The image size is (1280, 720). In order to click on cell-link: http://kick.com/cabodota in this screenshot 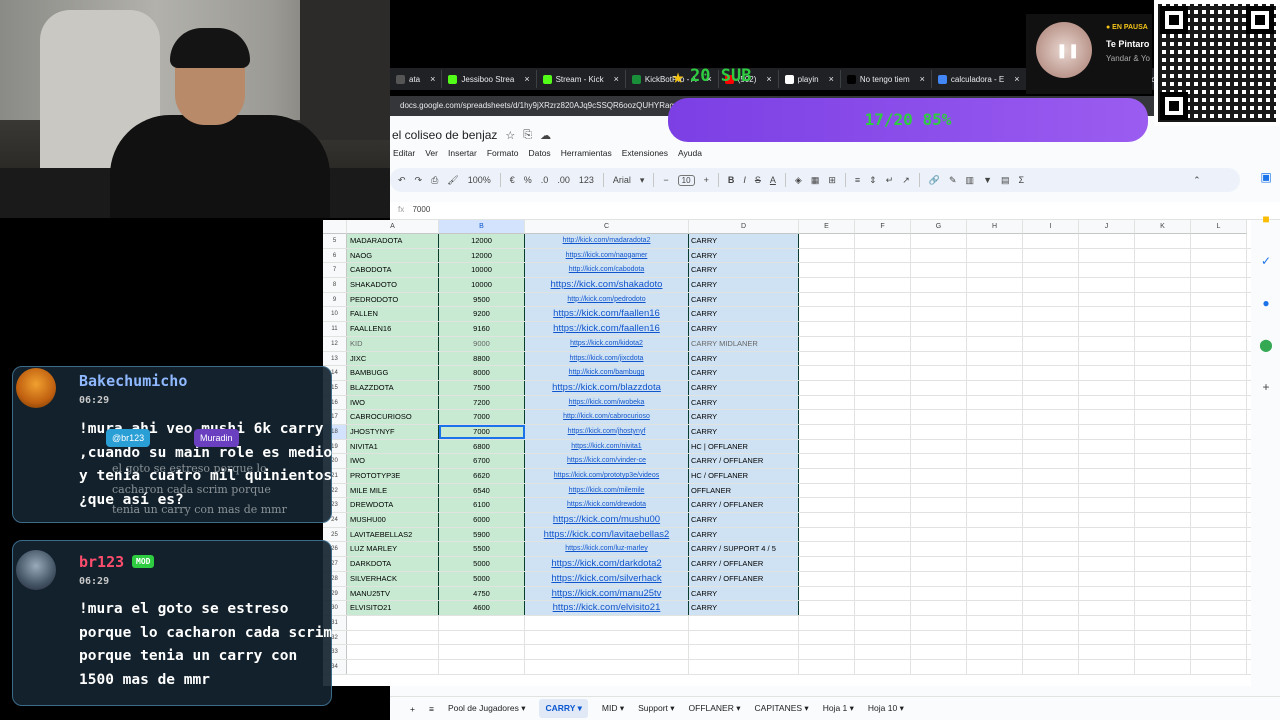, I will do `click(607, 270)`.